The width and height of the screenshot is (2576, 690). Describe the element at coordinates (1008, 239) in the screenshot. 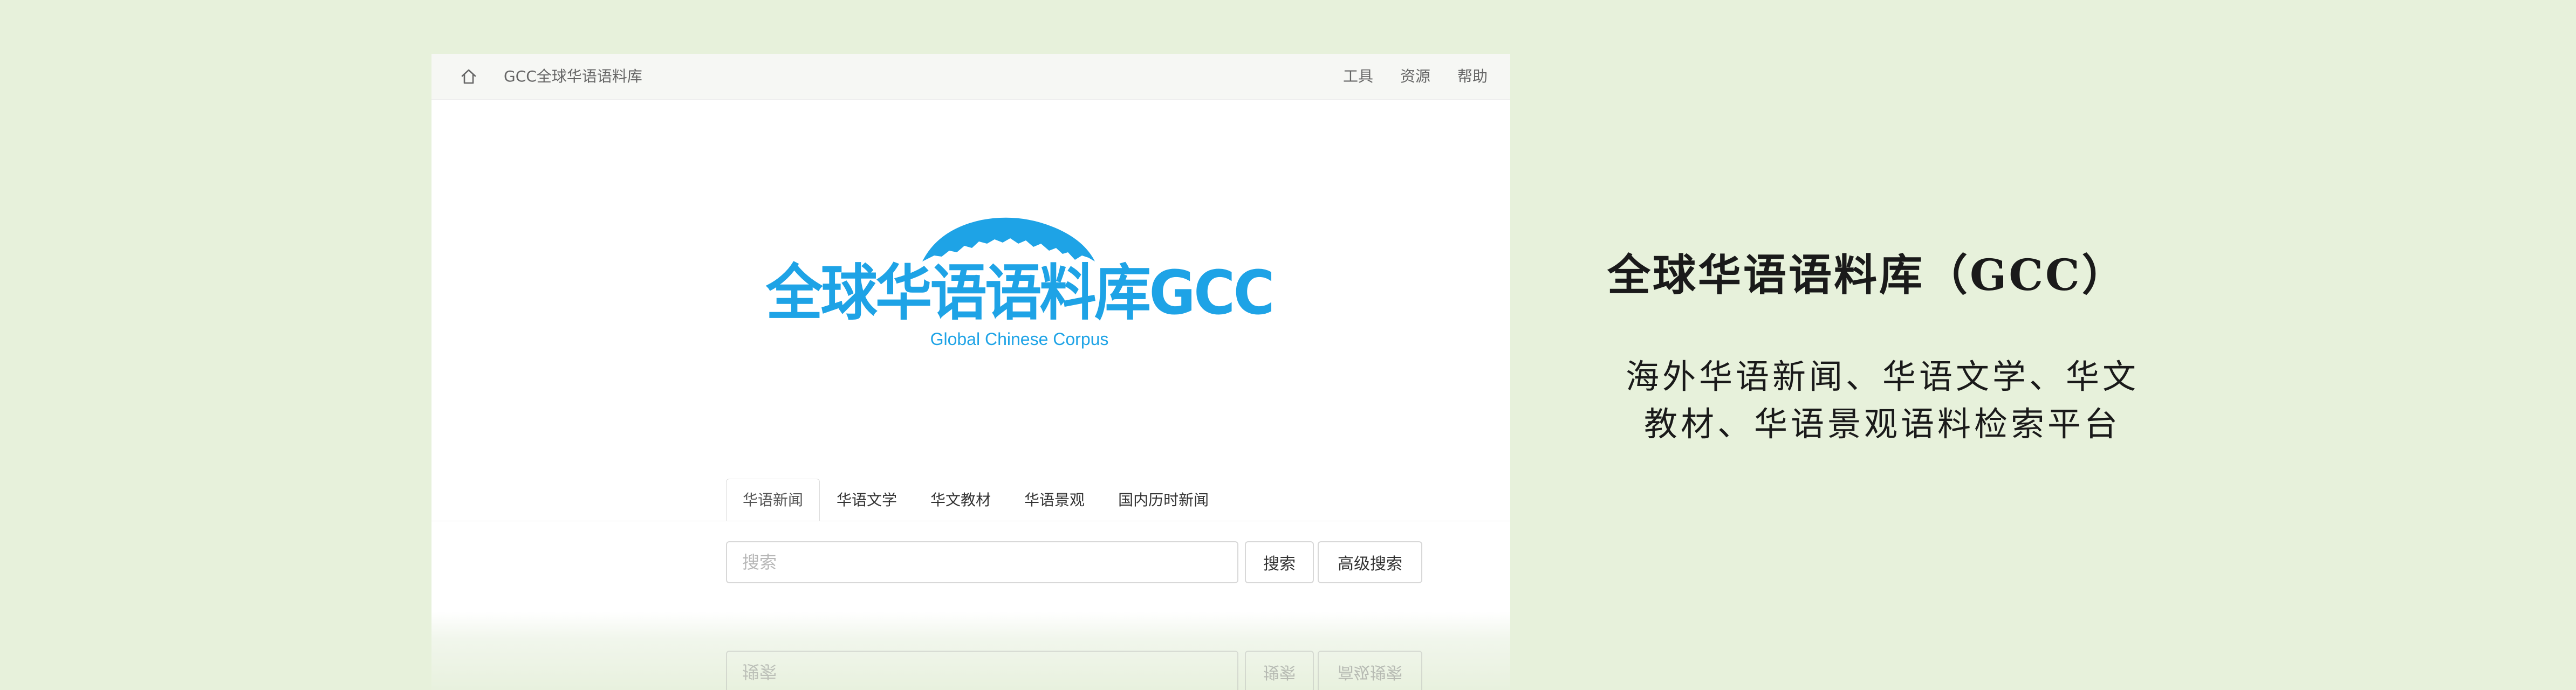

I see `logo-dome` at that location.